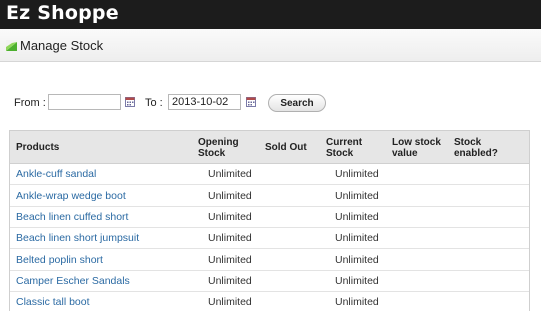 The height and width of the screenshot is (311, 541). I want to click on product-link: Classic tall boot, so click(53, 302).